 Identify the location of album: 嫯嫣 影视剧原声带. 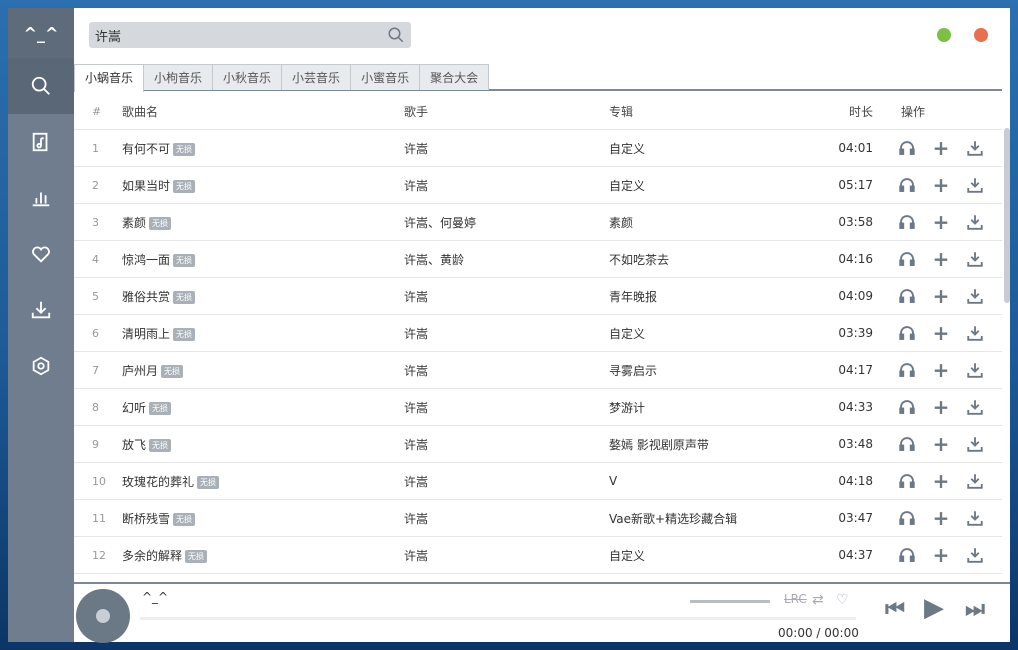
(709, 444).